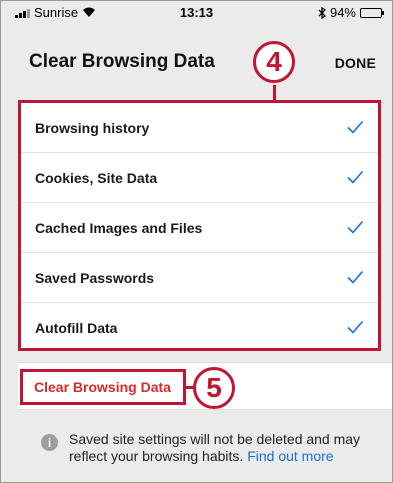  What do you see at coordinates (322, 12) in the screenshot?
I see `bluetooth-icon` at bounding box center [322, 12].